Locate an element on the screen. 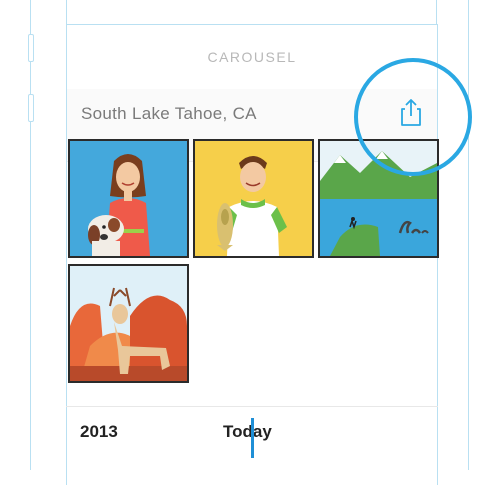  phone-frame-right is located at coordinates (468, 235).